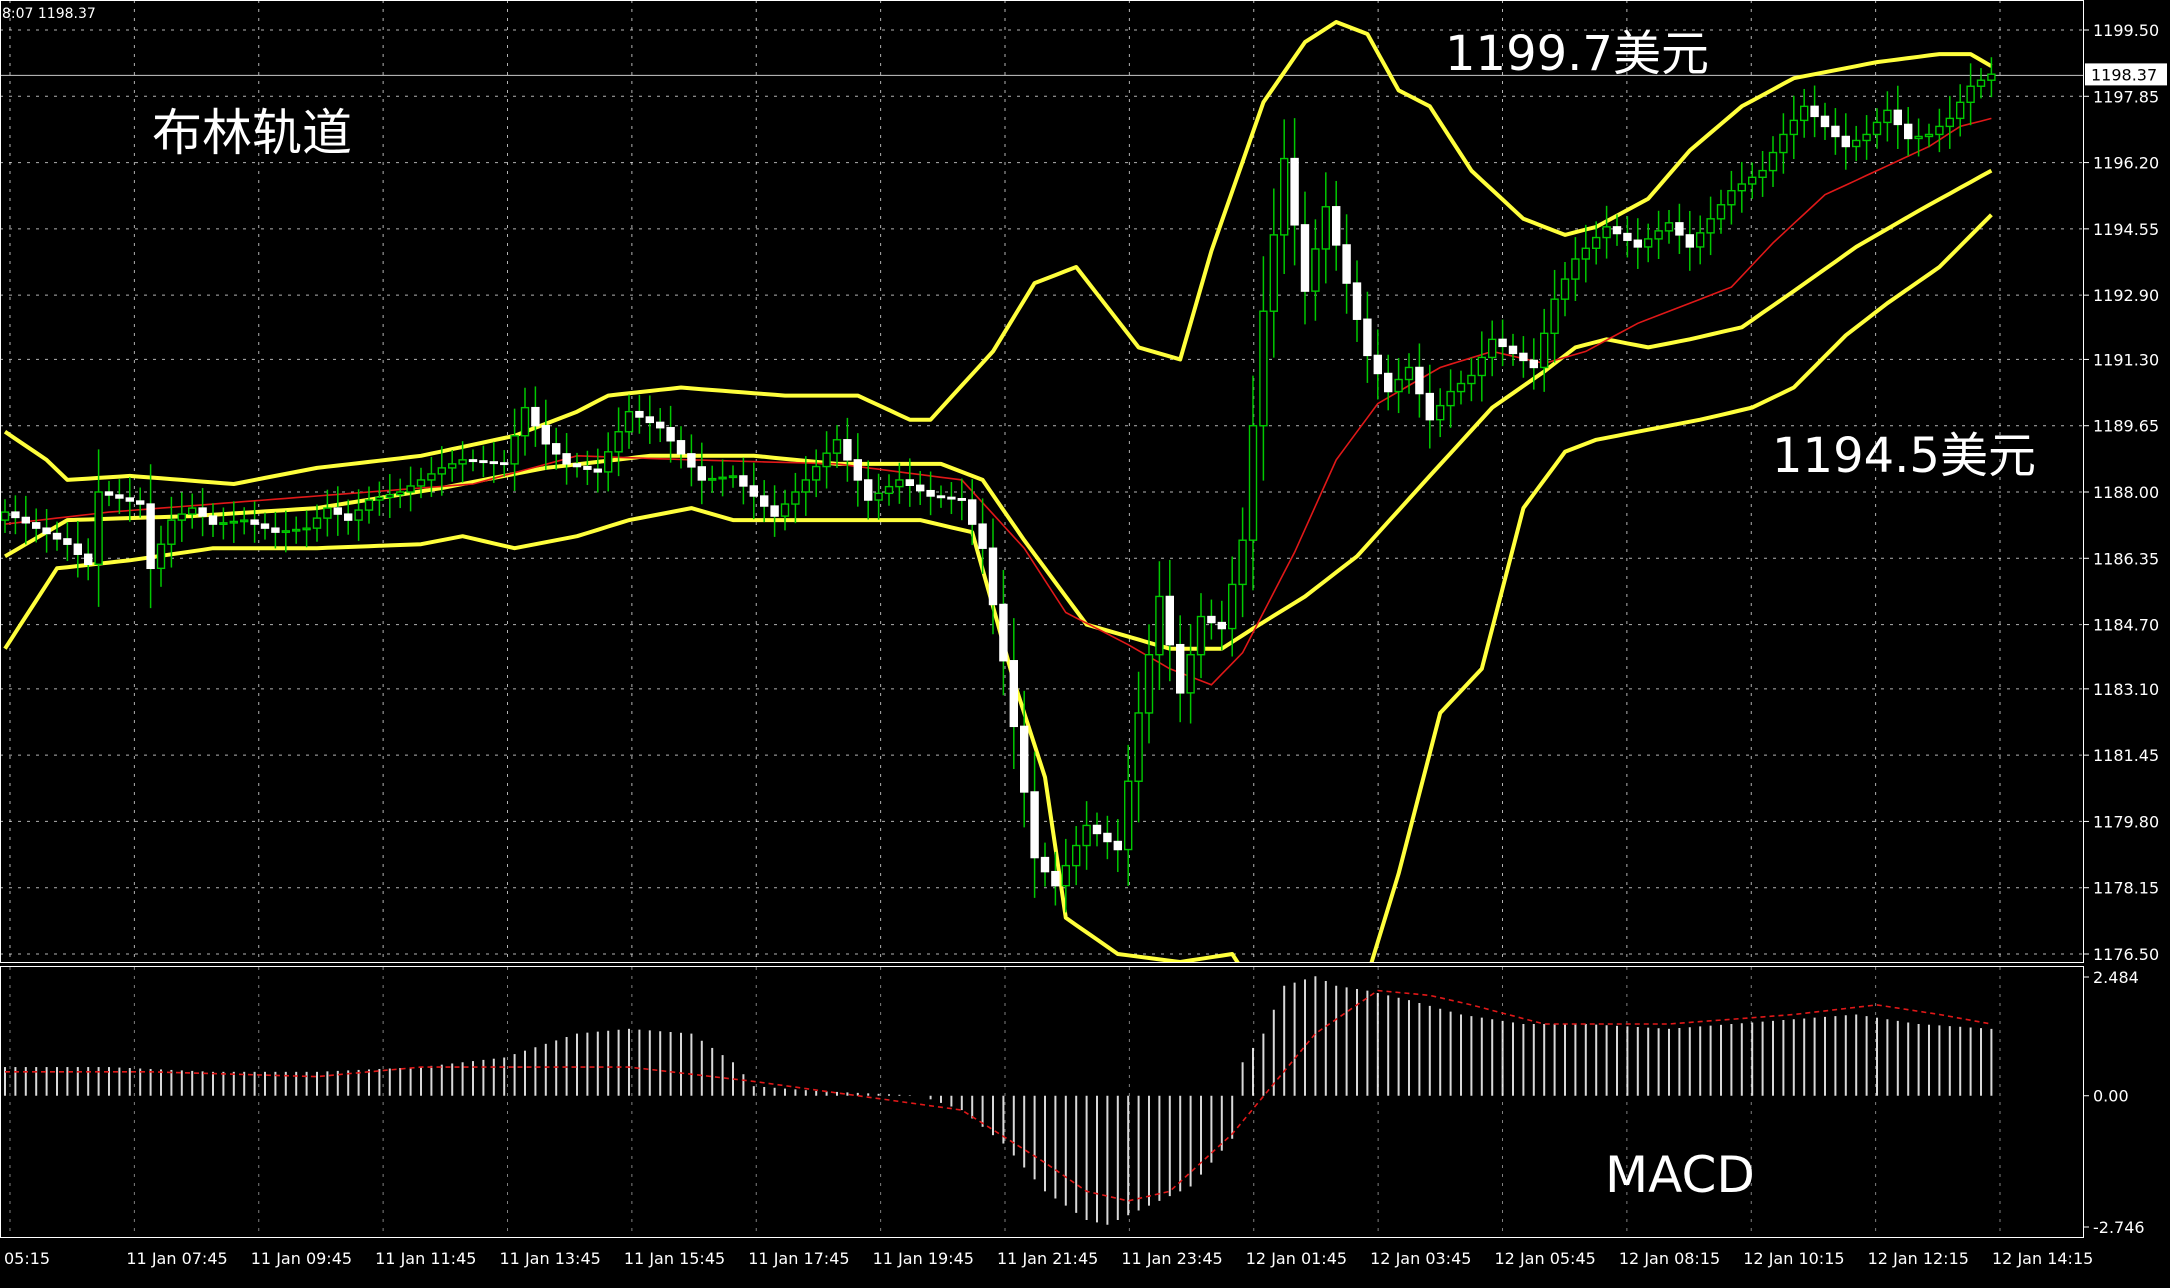 The image size is (2170, 1288). I want to click on price-tick-label: 1188.00, so click(2126, 492).